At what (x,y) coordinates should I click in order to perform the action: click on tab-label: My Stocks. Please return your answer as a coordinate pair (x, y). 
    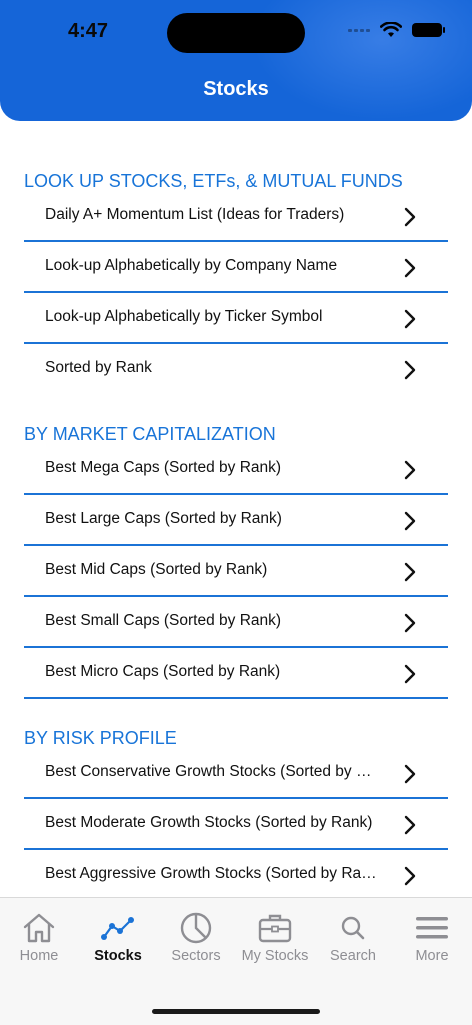
    Looking at the image, I should click on (275, 956).